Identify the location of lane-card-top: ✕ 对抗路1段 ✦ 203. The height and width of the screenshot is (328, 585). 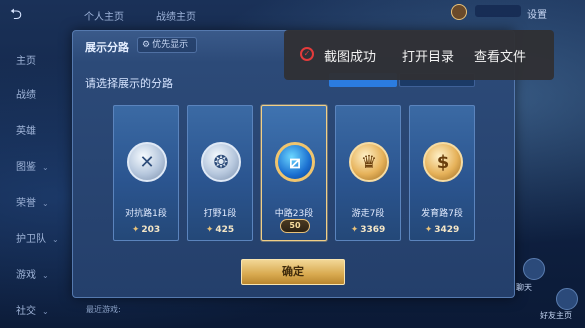
(146, 173).